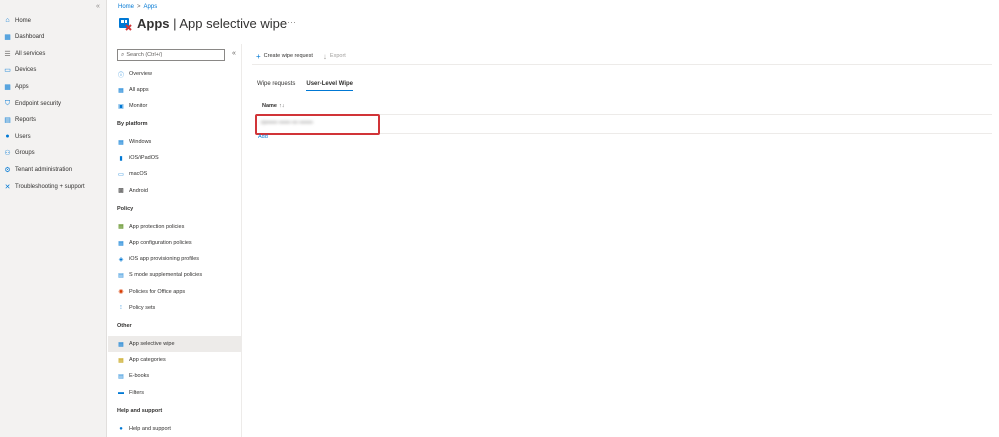  I want to click on menu-item-macos: ▭ macOS, so click(175, 174).